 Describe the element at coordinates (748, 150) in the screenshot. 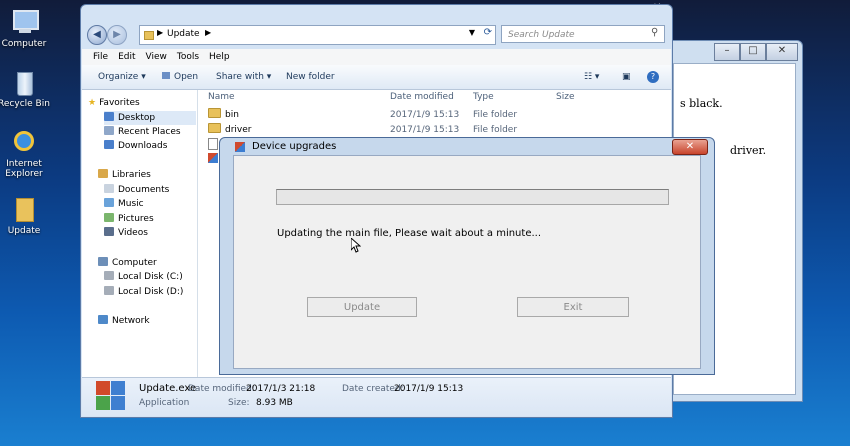

I see `text-line: driver.` at that location.